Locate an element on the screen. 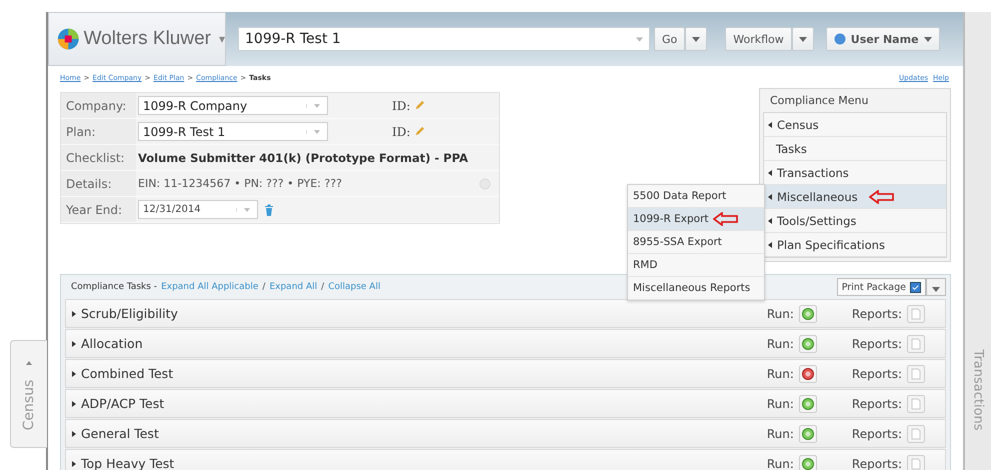  menu-item: 8955-SSA Export is located at coordinates (696, 242).